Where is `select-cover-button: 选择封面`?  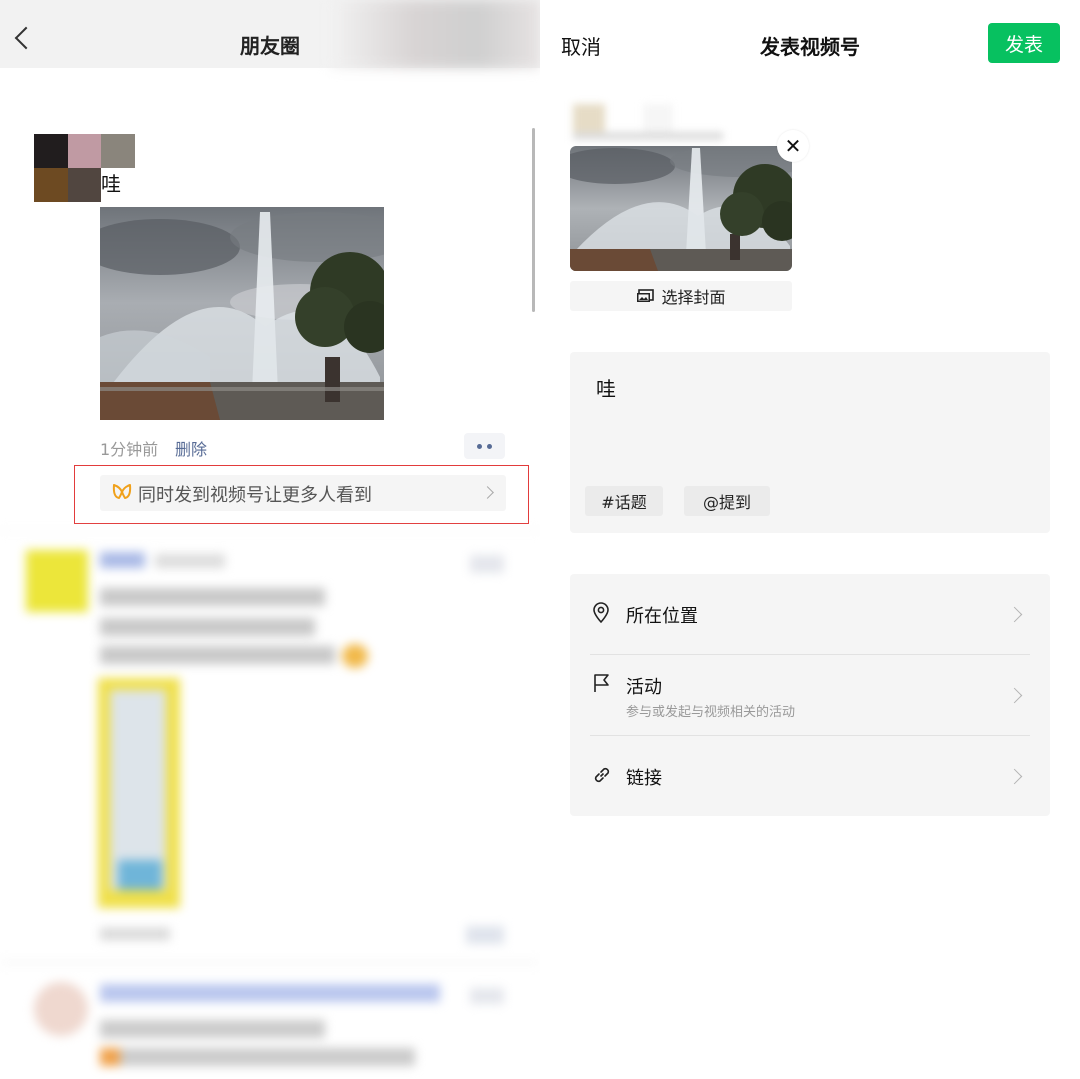 select-cover-button: 选择封面 is located at coordinates (681, 296).